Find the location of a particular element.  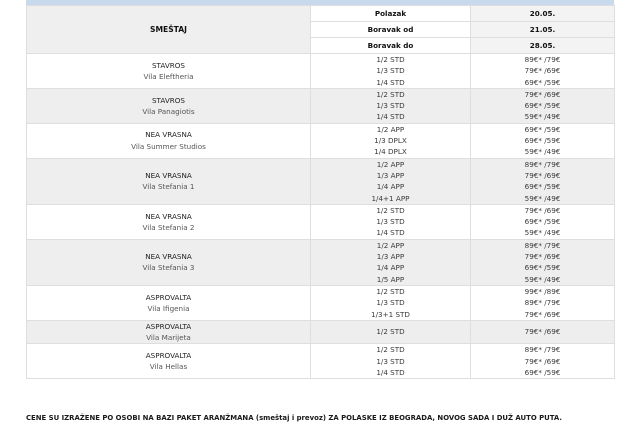

room-type-cell: 1/2 APP 1/3 APP 1/4 APP 1/5 APP is located at coordinates (390, 262).